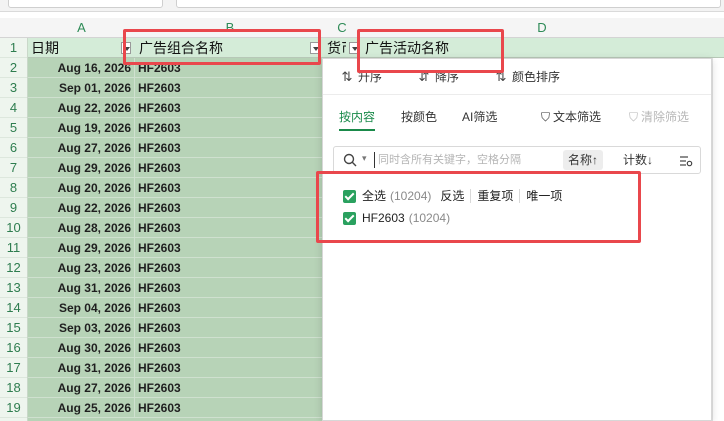 This screenshot has height=421, width=724. What do you see at coordinates (81, 348) in the screenshot?
I see `date-cell: Aug 30, 2026` at bounding box center [81, 348].